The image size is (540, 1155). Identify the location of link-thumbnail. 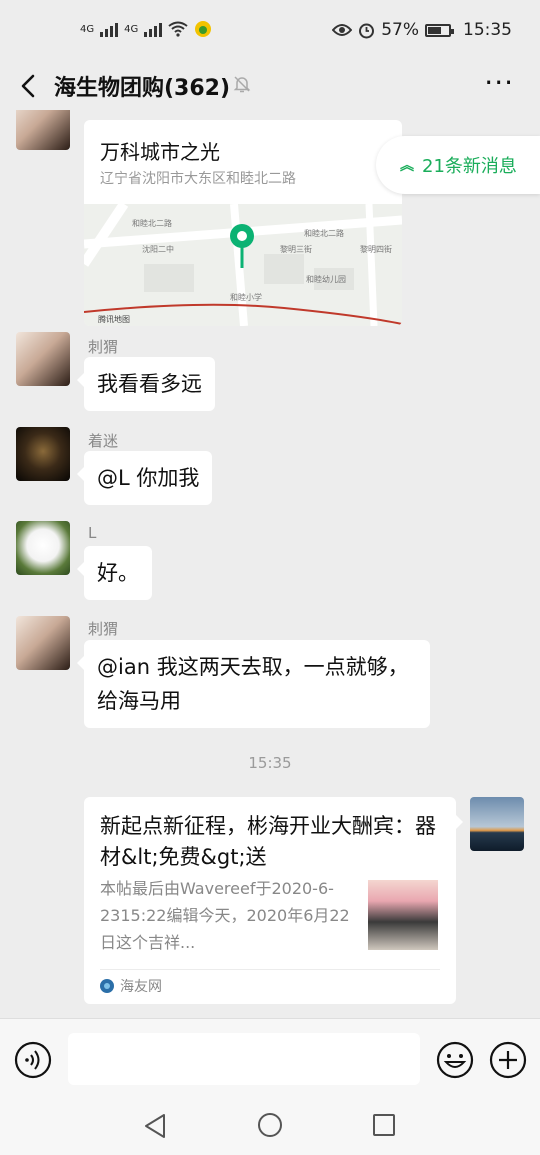
(403, 915).